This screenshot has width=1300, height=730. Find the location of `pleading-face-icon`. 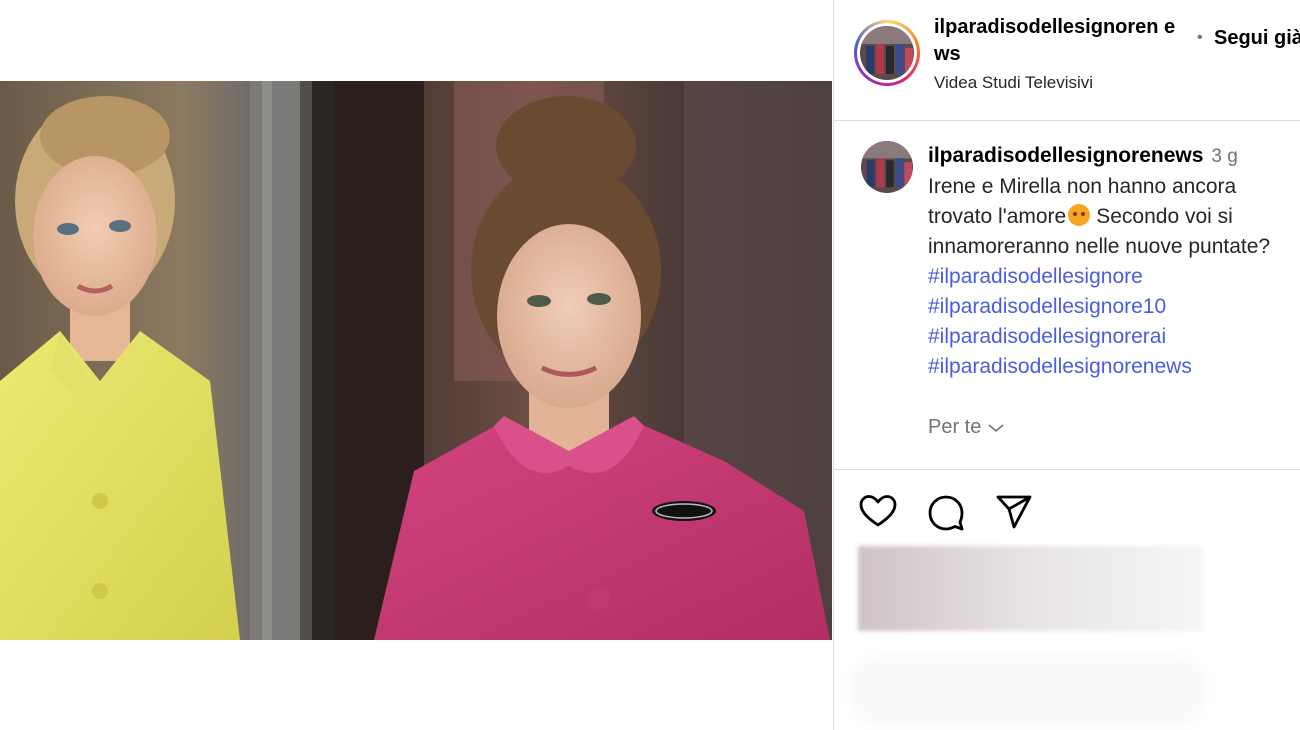

pleading-face-icon is located at coordinates (1079, 215).